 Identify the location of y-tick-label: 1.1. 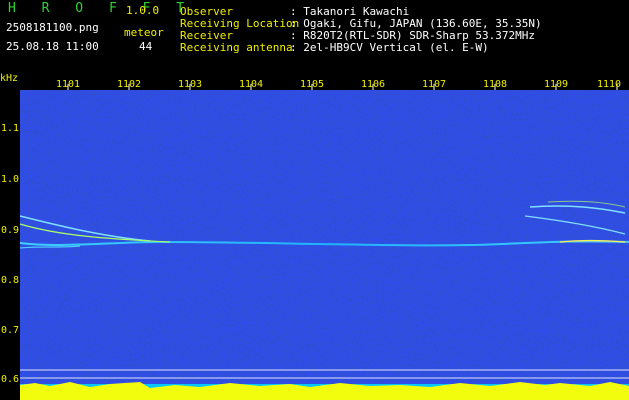
(10, 128).